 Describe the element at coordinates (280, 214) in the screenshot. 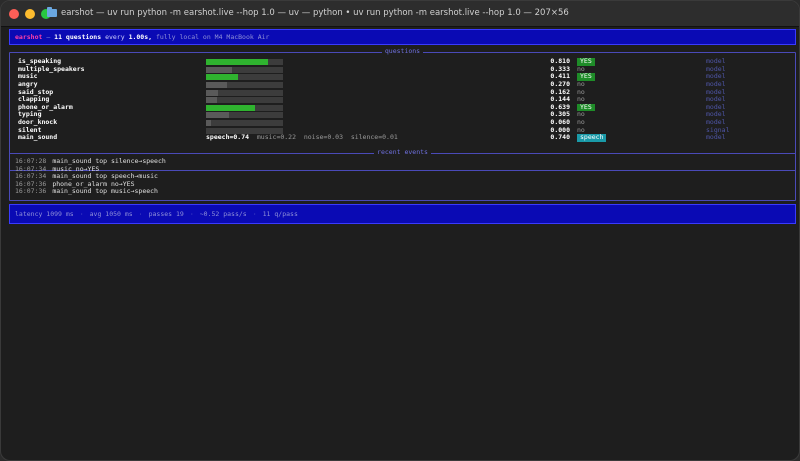

I see `questions-per-pass: 11 q/pass` at that location.